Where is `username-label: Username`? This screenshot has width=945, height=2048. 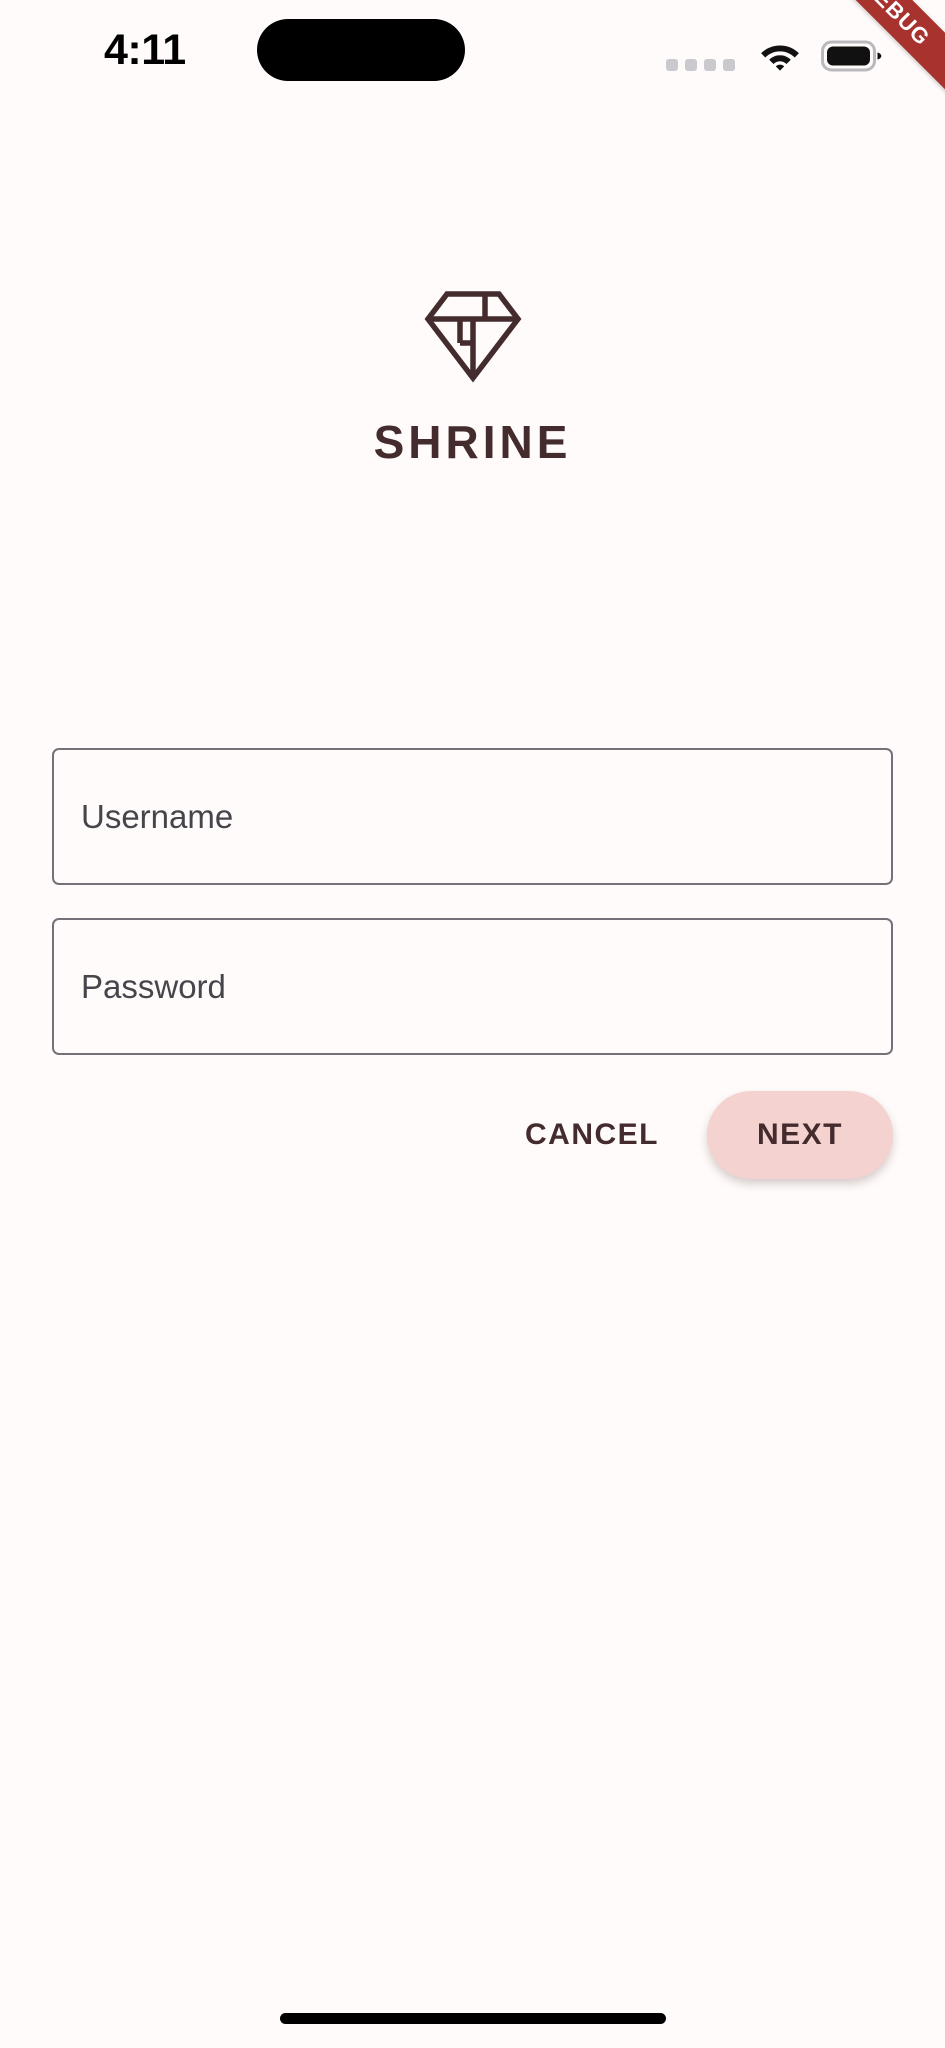
username-label: Username is located at coordinates (157, 816).